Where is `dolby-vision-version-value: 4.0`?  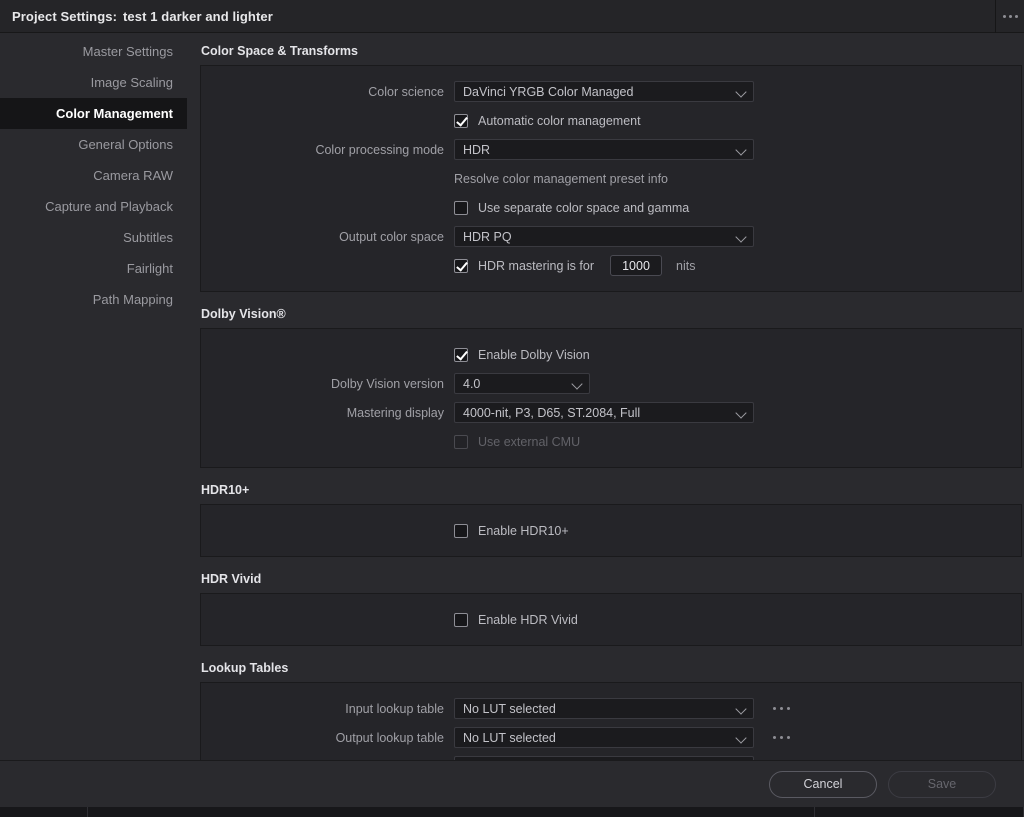 dolby-vision-version-value: 4.0 is located at coordinates (472, 383).